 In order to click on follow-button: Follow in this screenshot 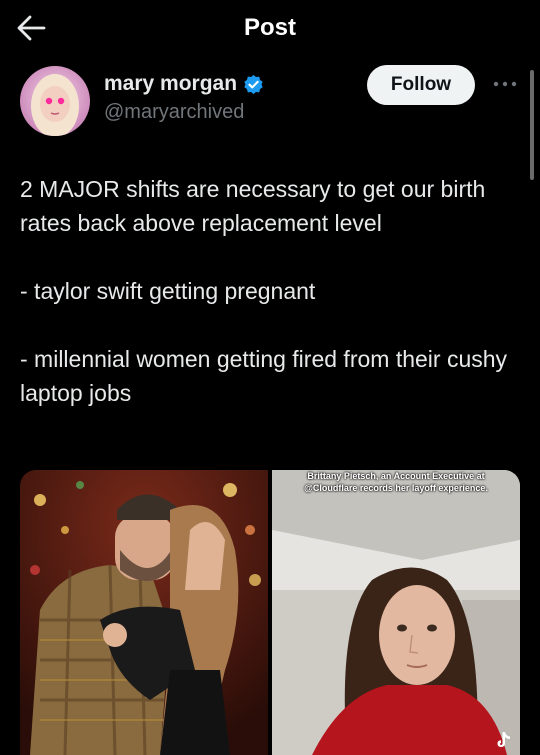, I will do `click(421, 85)`.